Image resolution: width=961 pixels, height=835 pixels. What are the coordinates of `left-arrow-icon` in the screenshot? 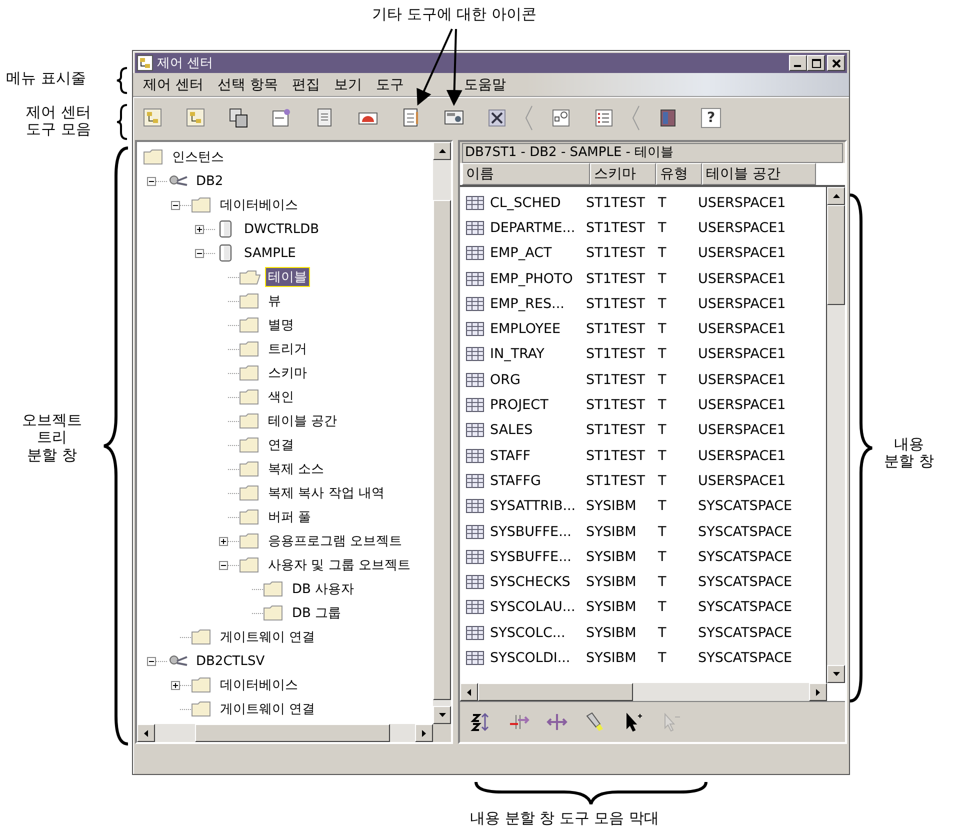 It's located at (469, 692).